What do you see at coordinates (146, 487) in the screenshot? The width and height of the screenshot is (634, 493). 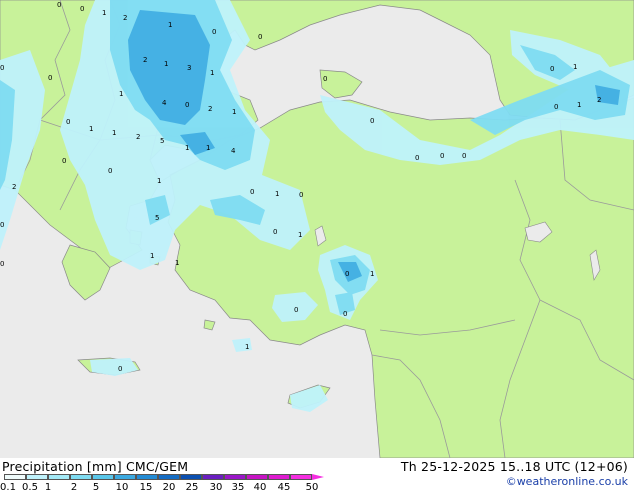 I see `scale-label: 15` at bounding box center [146, 487].